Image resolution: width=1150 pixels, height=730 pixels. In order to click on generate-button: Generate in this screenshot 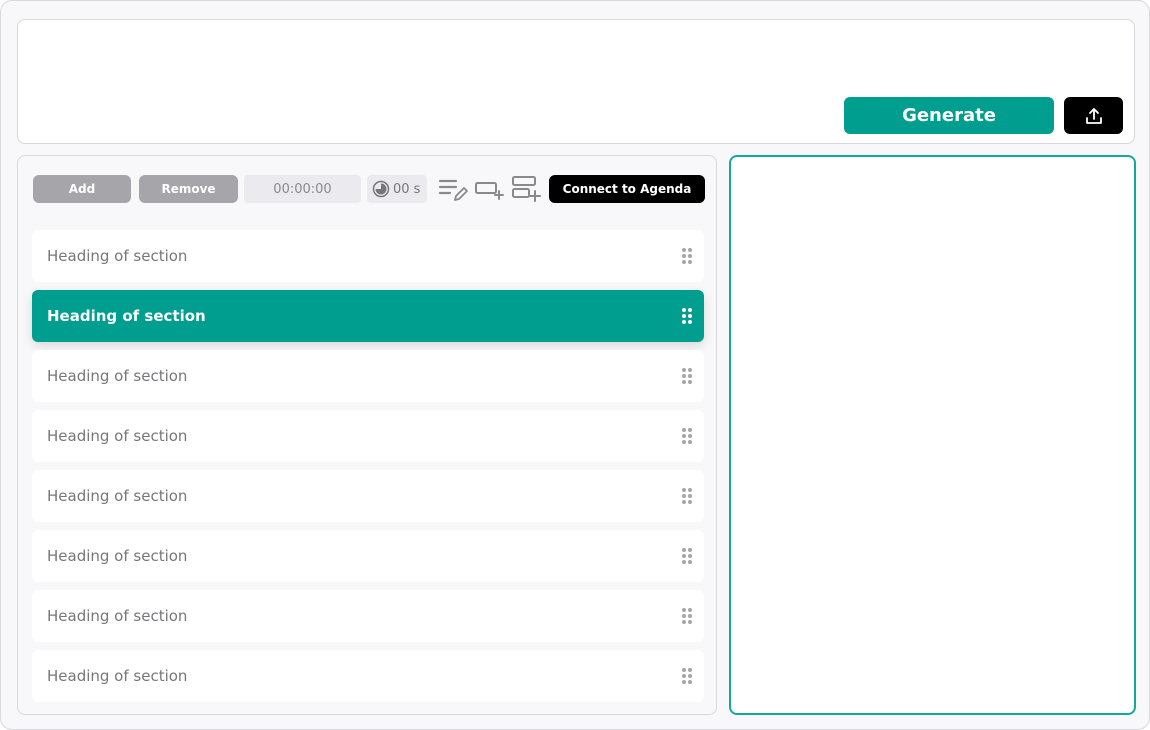, I will do `click(949, 115)`.